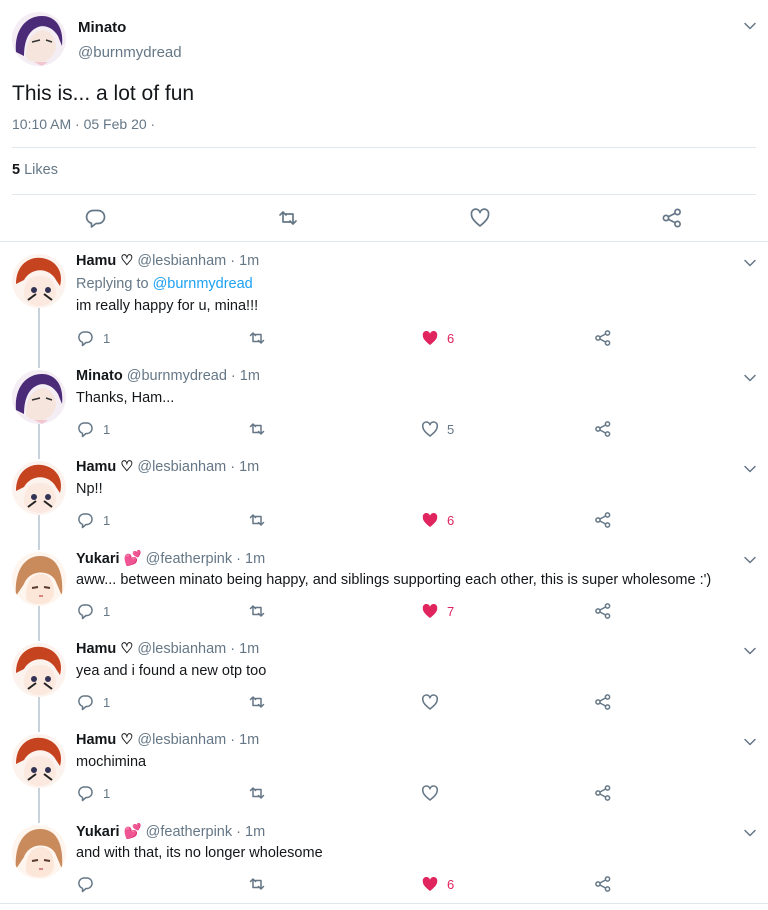  I want to click on reply-text: Np!!, so click(89, 489).